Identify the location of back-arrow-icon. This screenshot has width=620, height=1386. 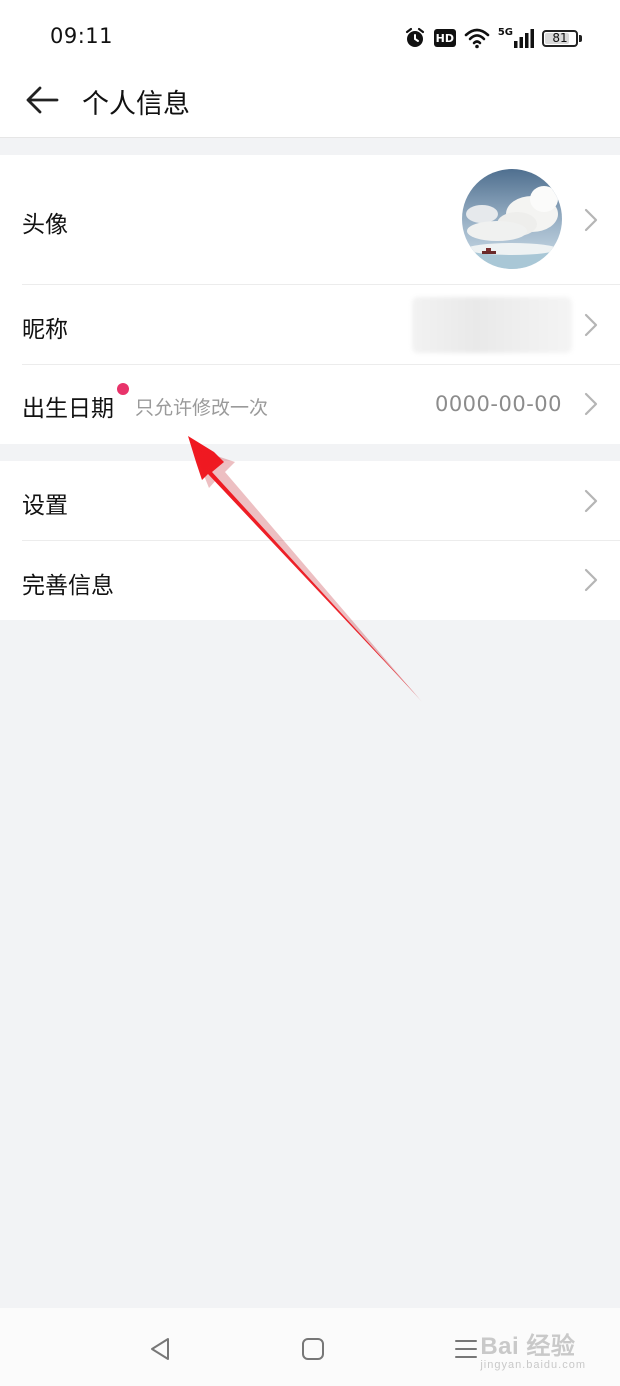
(42, 100).